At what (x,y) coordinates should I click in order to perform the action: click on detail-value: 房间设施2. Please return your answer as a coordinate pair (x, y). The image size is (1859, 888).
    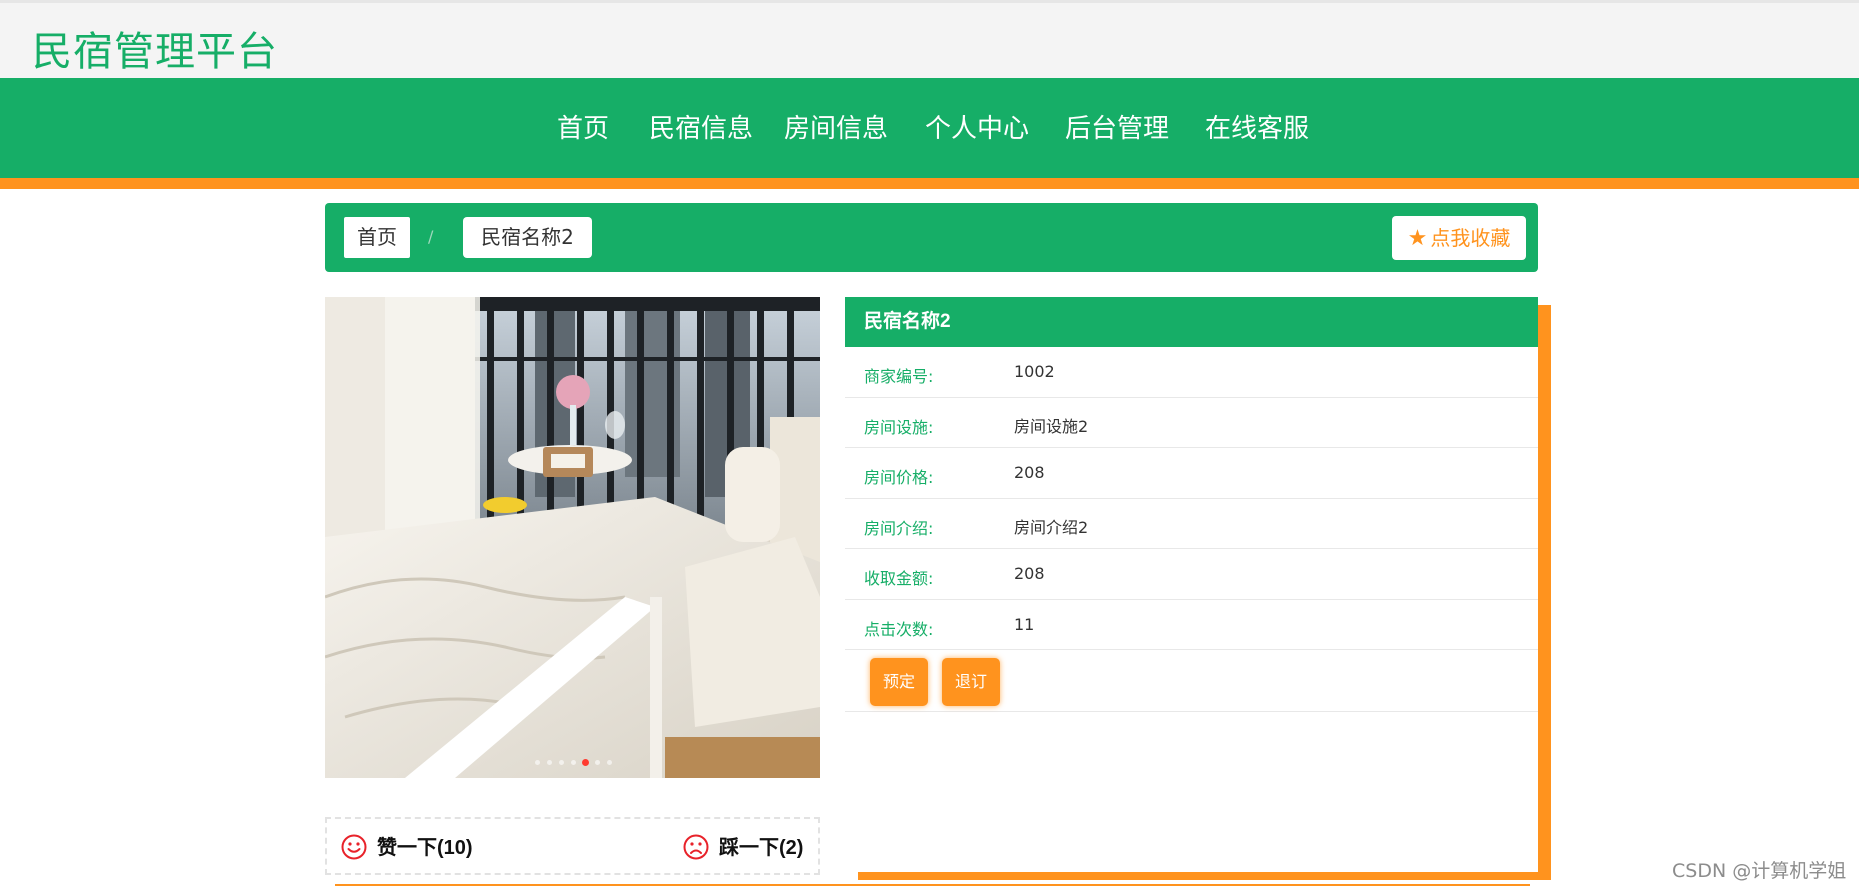
    Looking at the image, I should click on (1051, 426).